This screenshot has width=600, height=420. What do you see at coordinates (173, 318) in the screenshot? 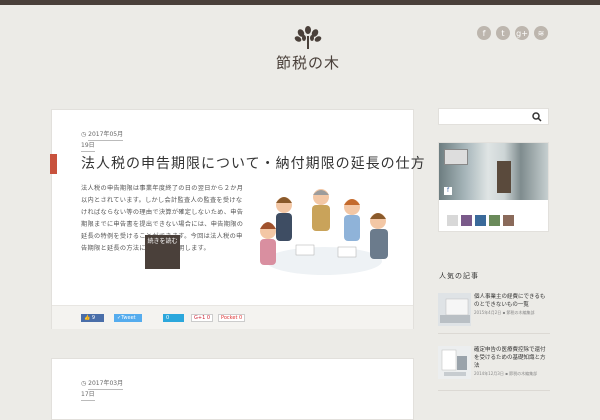
I see `hatena-bookmark-button: 0` at bounding box center [173, 318].